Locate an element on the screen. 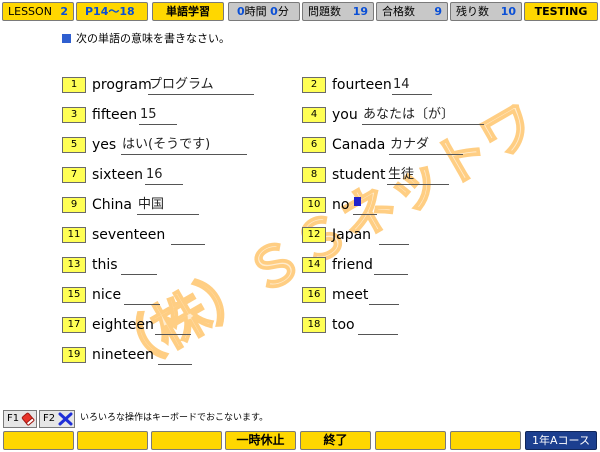 Image resolution: width=600 pixels, height=452 pixels. answer-field: 14 is located at coordinates (412, 85).